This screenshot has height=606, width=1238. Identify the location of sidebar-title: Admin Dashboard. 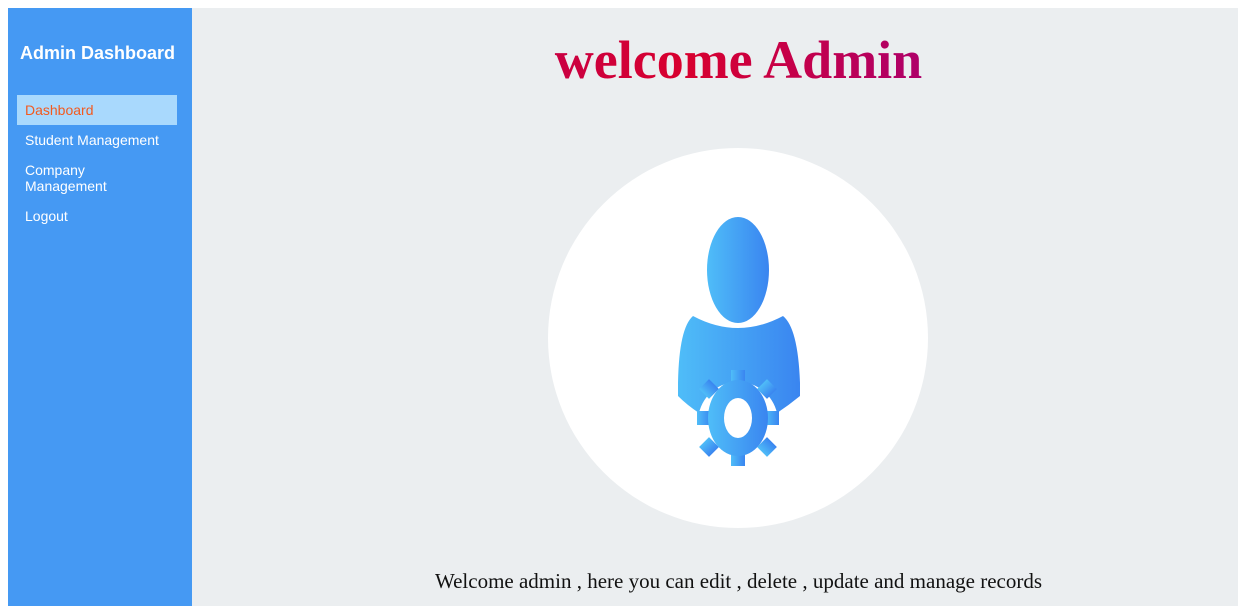
(98, 53).